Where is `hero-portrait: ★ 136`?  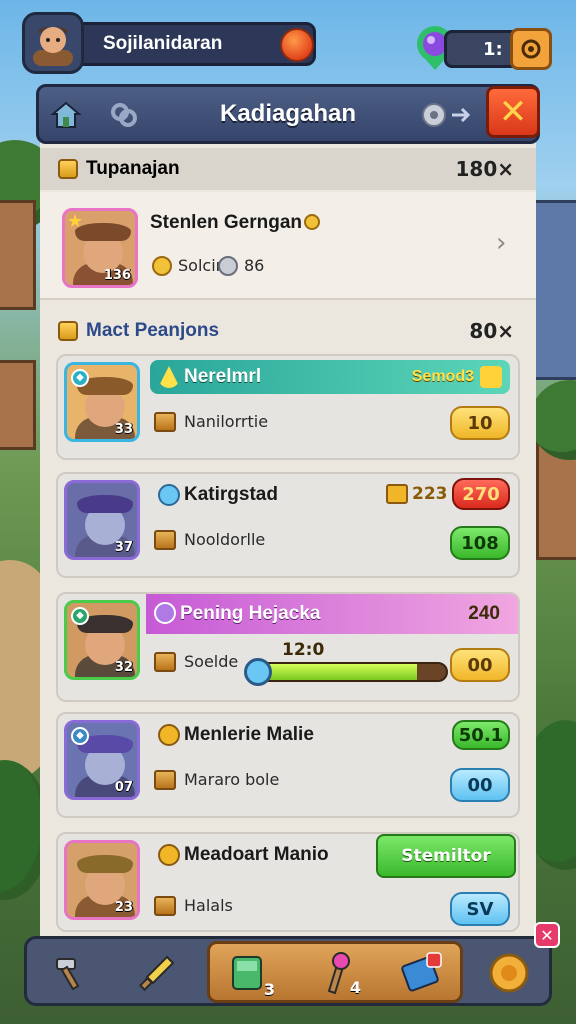
hero-portrait: ★ 136 is located at coordinates (100, 248).